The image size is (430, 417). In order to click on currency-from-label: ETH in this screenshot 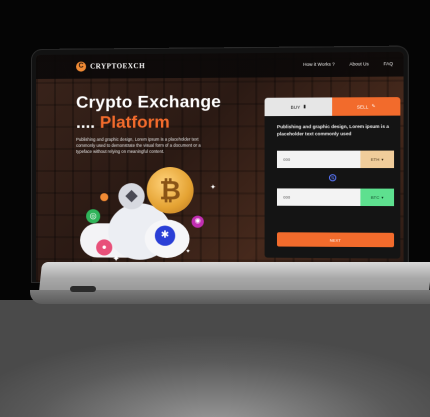, I will do `click(375, 159)`.